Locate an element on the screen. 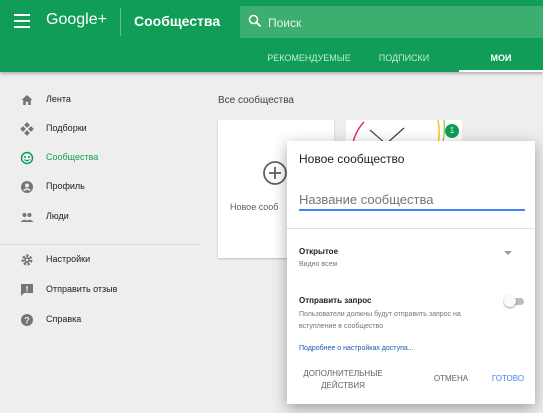  feedback-icon is located at coordinates (27, 290).